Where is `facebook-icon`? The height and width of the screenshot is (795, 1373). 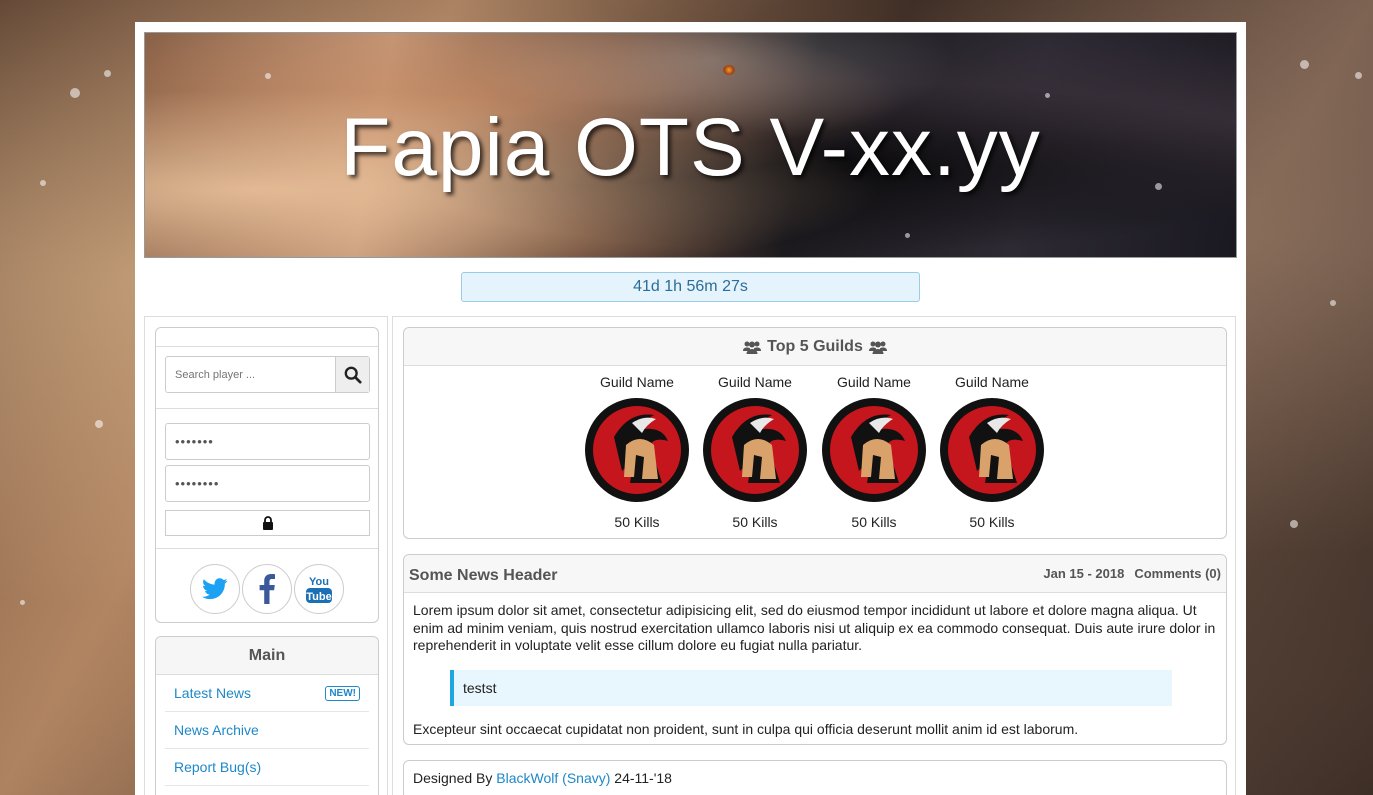
facebook-icon is located at coordinates (267, 589).